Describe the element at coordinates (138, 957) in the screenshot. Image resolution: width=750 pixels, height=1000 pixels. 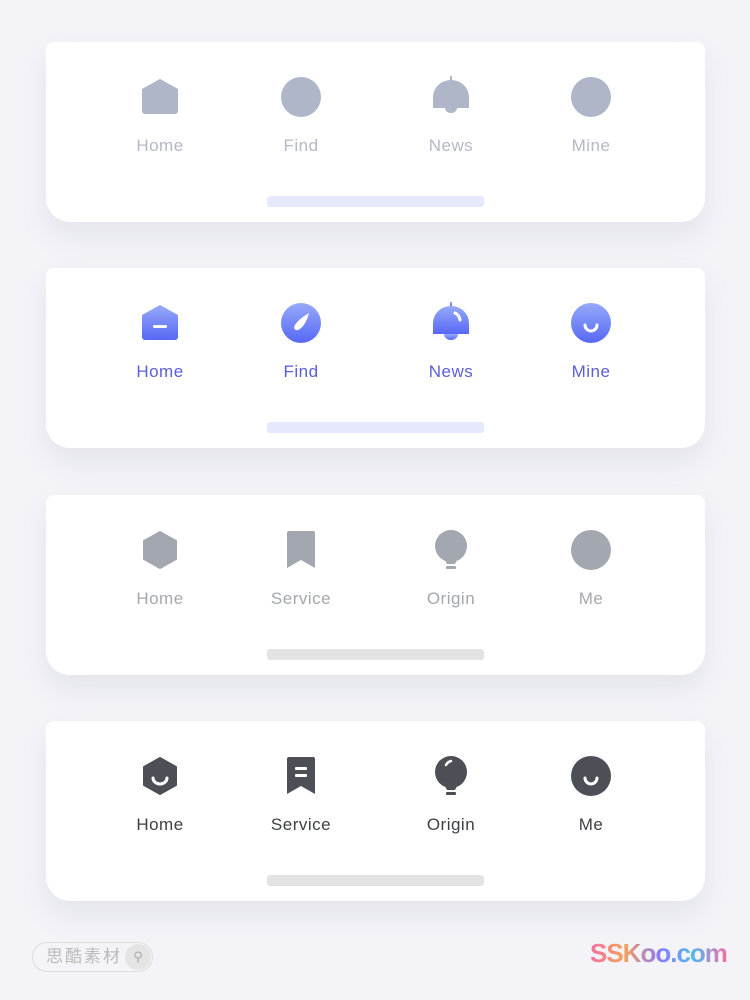
I see `search-icon: ⚲` at that location.